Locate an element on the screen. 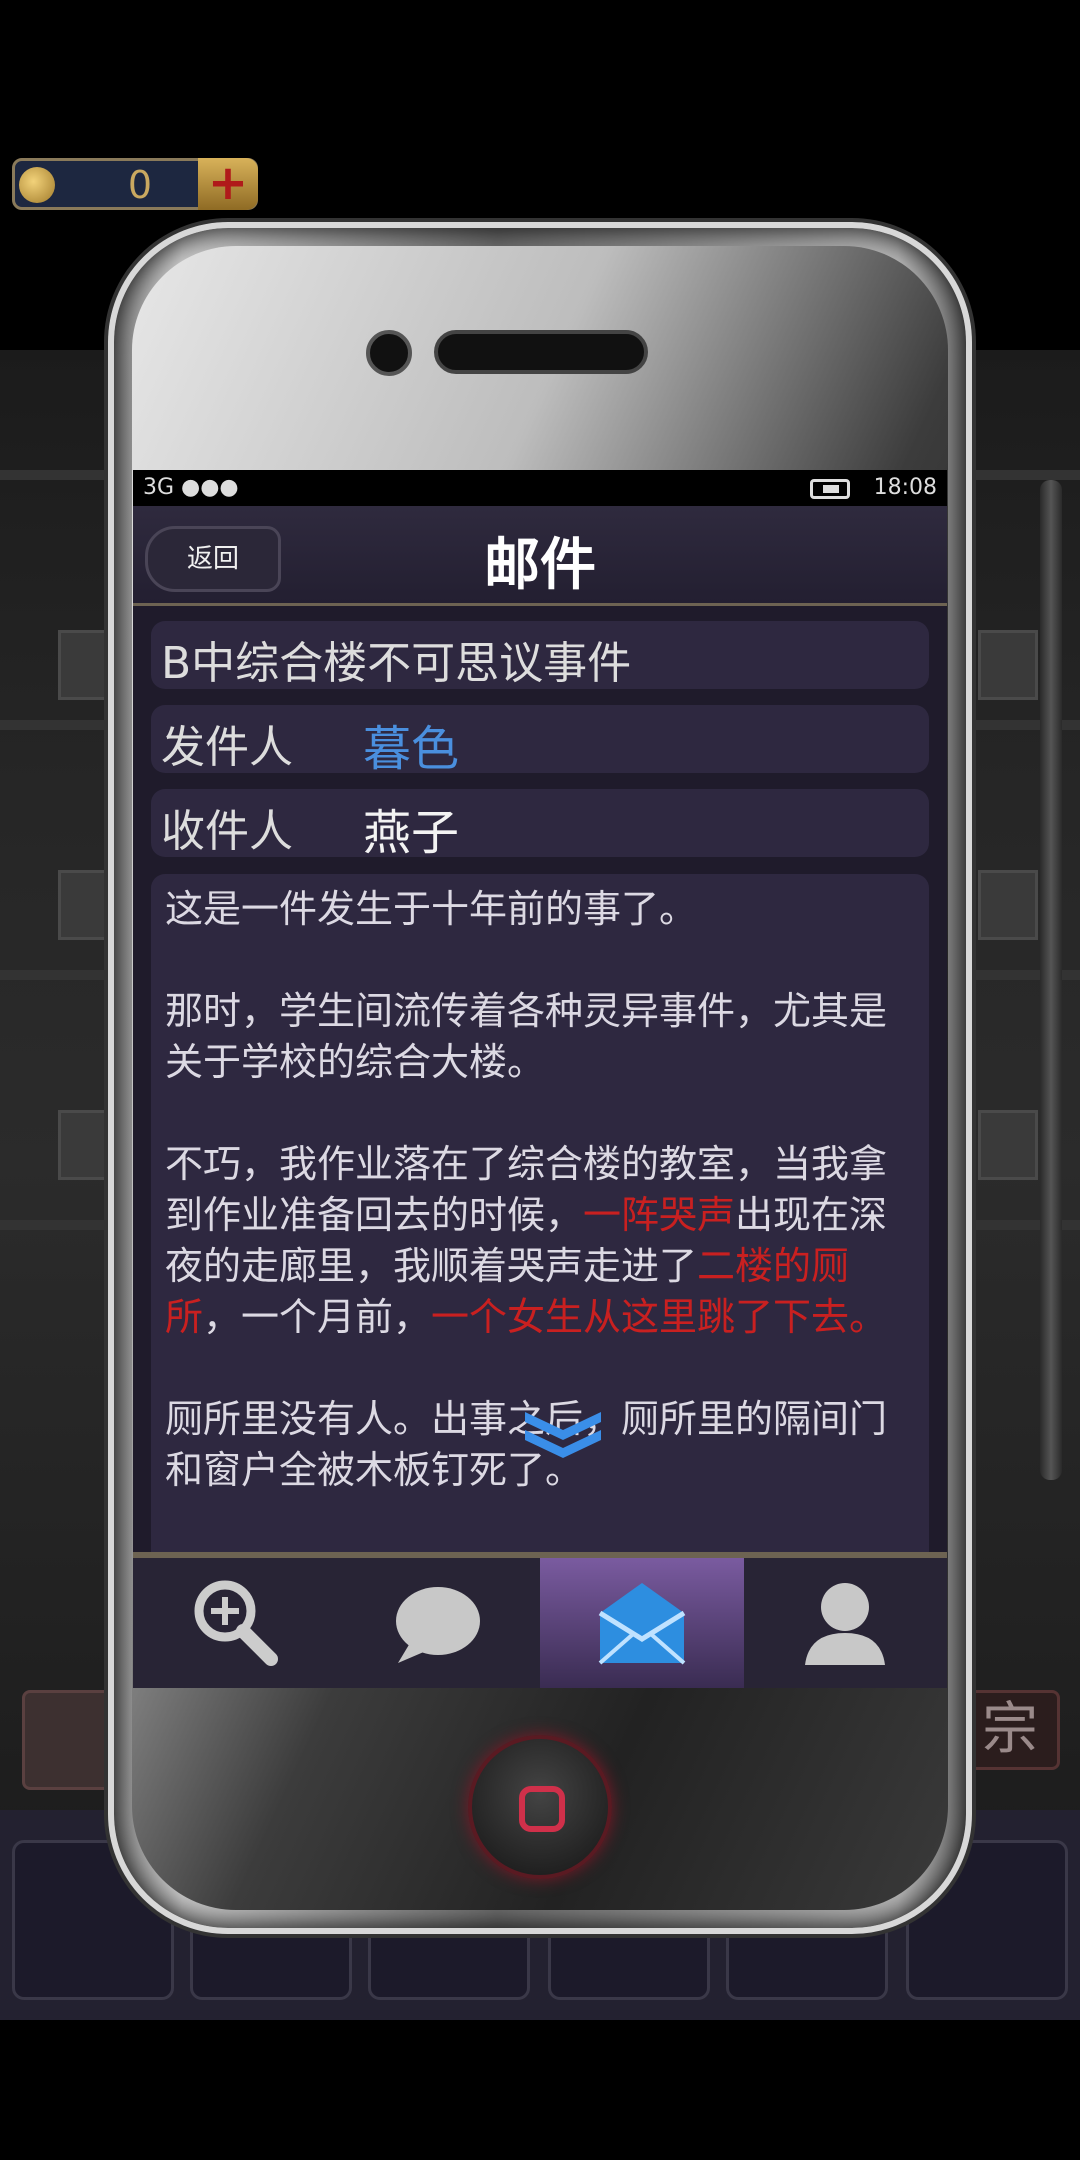  tab-search is located at coordinates (235, 1623).